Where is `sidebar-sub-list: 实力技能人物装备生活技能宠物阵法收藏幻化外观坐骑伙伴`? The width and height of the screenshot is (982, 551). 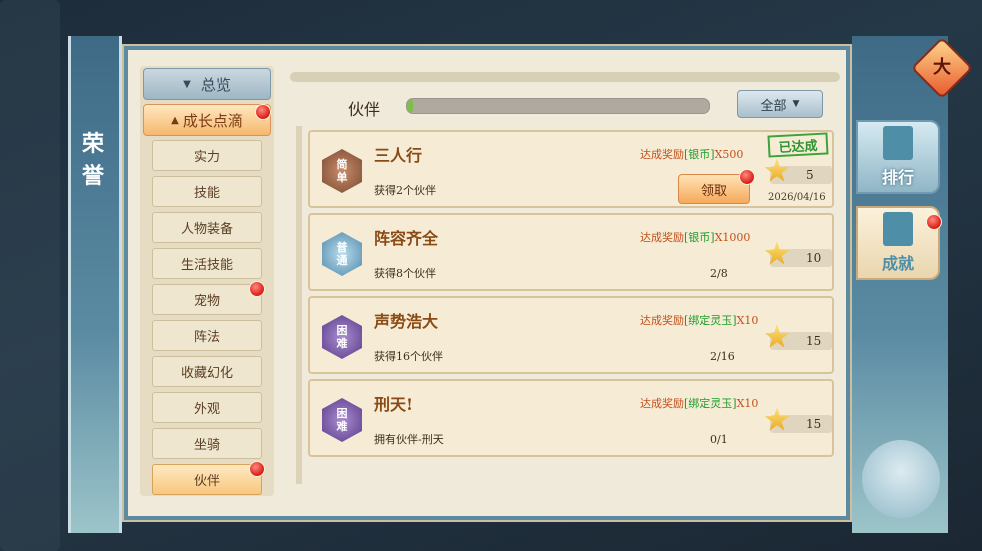 sidebar-sub-list: 实力技能人物装备生活技能宠物阵法收藏幻化外观坐骑伙伴 is located at coordinates (208, 320).